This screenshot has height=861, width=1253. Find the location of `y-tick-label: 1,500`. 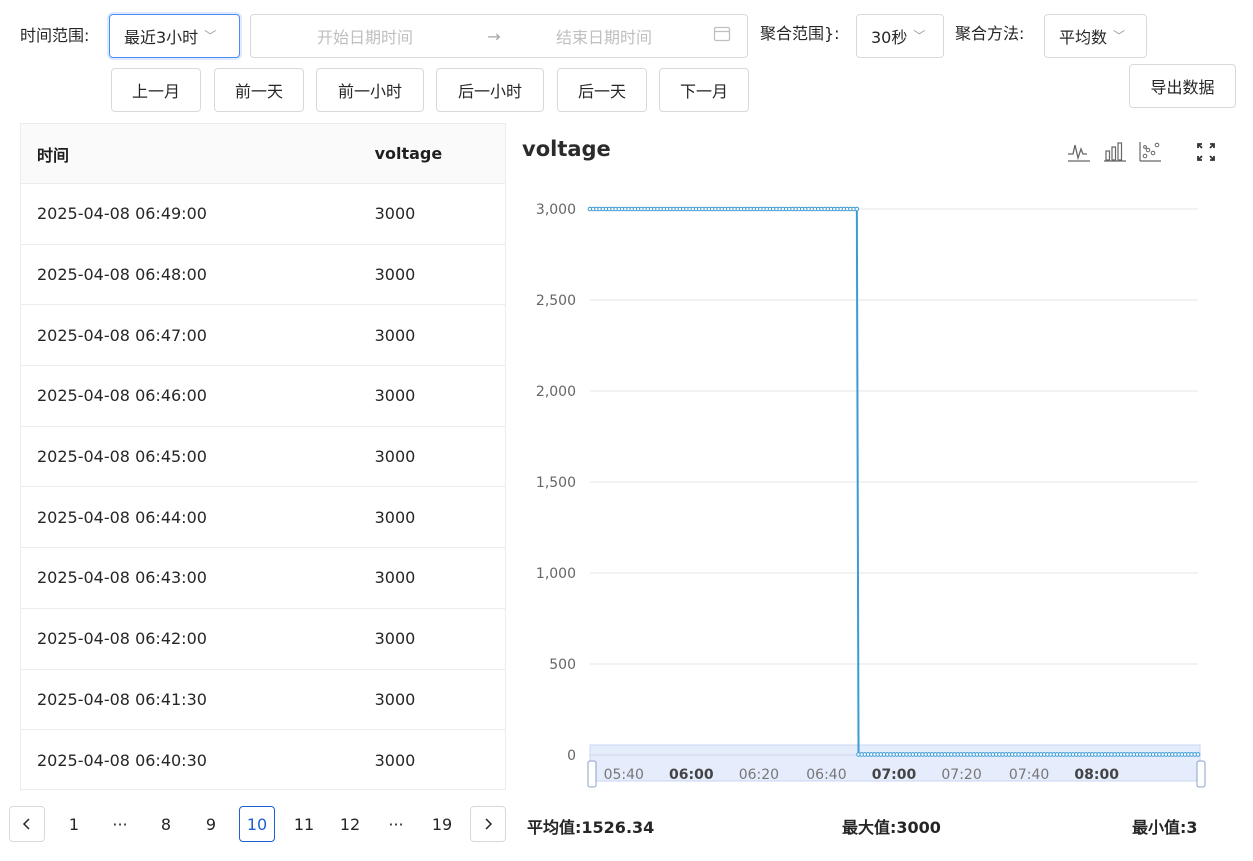

y-tick-label: 1,500 is located at coordinates (556, 483).